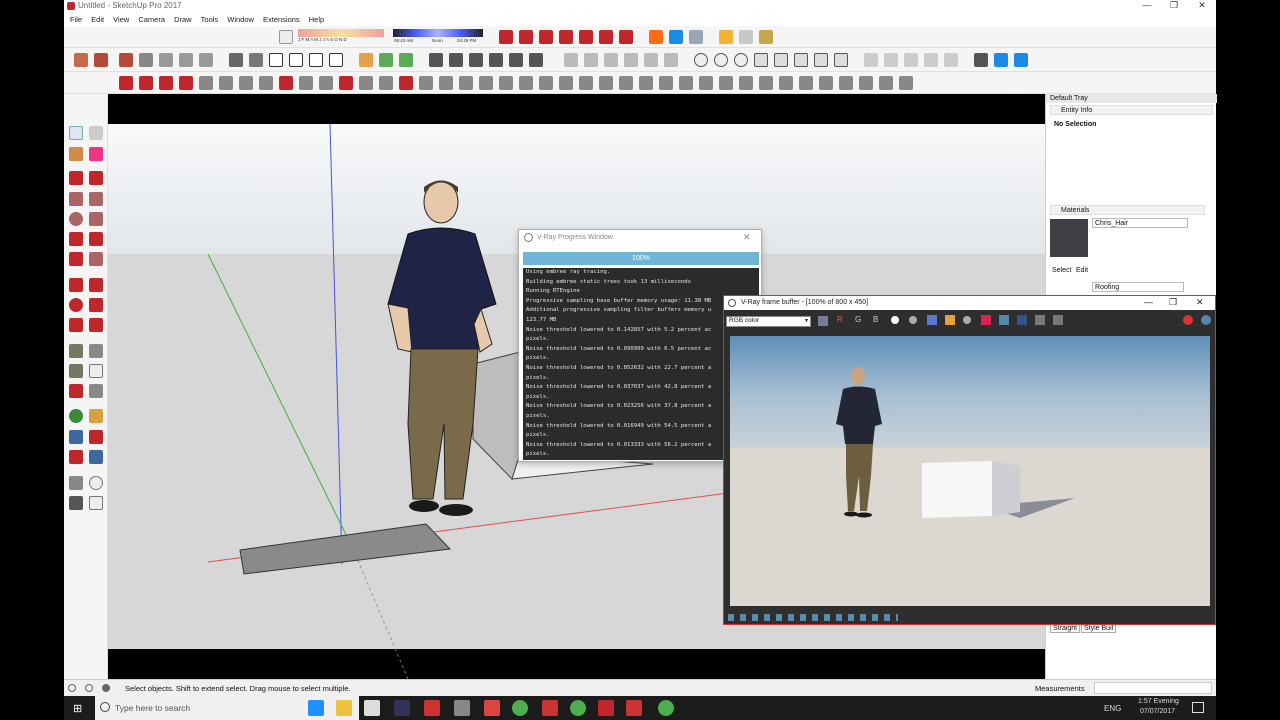 The width and height of the screenshot is (1280, 720). Describe the element at coordinates (462, 708) in the screenshot. I see `app-settings-icon` at that location.